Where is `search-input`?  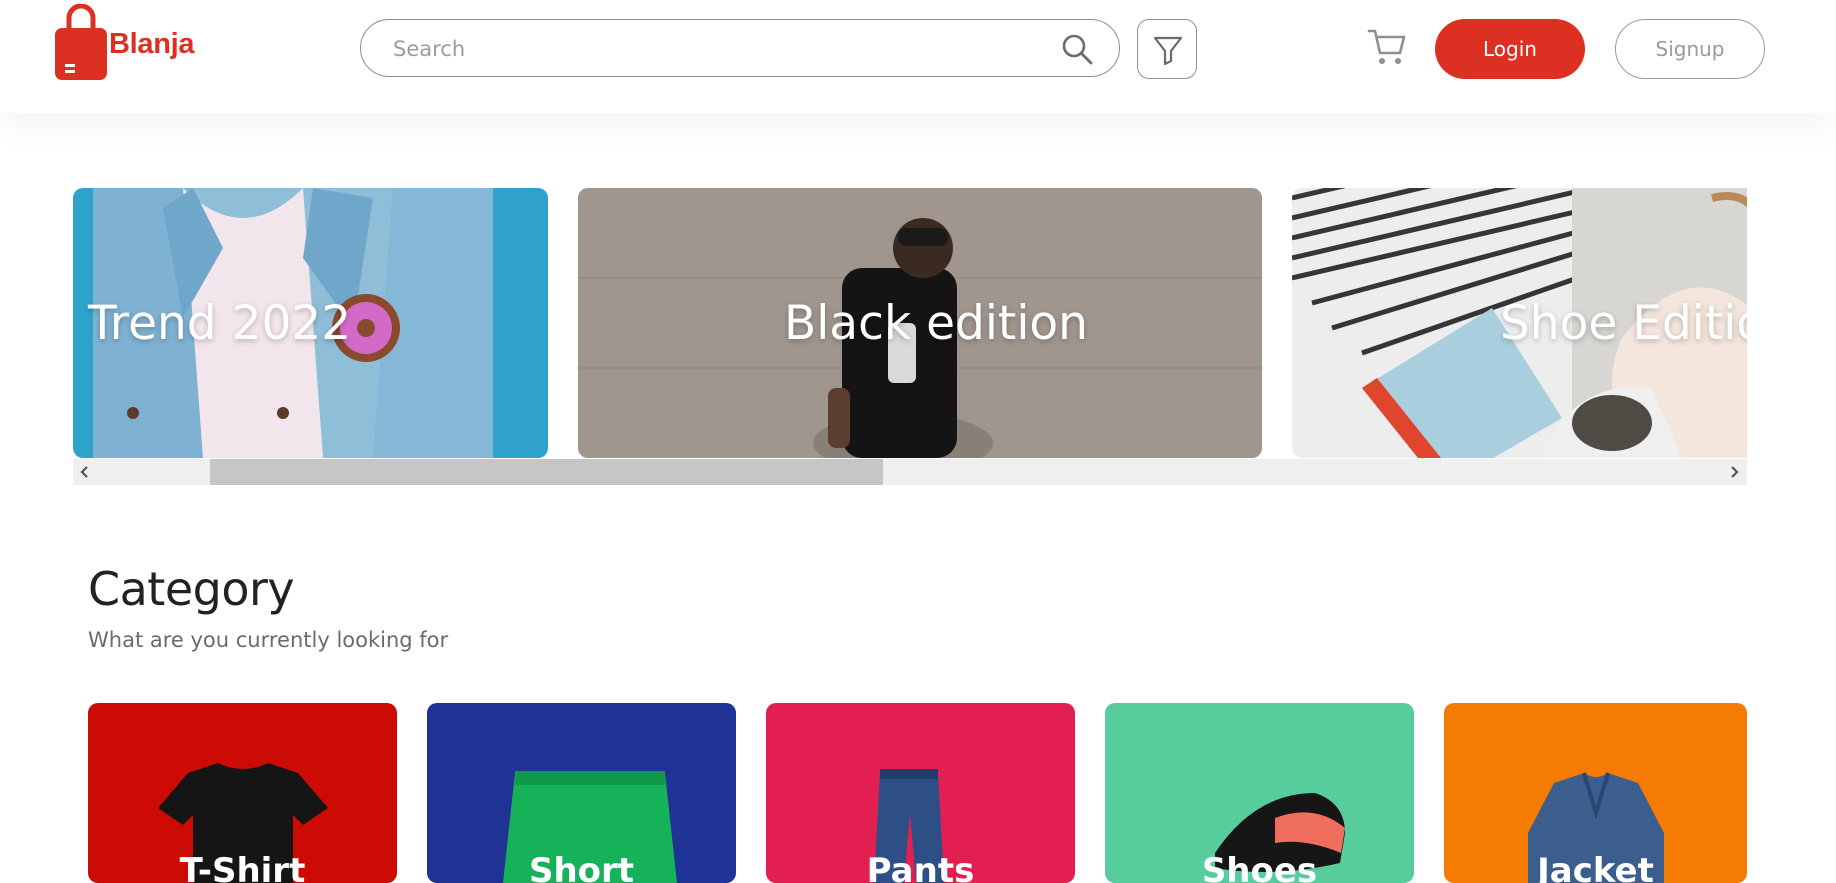
search-input is located at coordinates (718, 49).